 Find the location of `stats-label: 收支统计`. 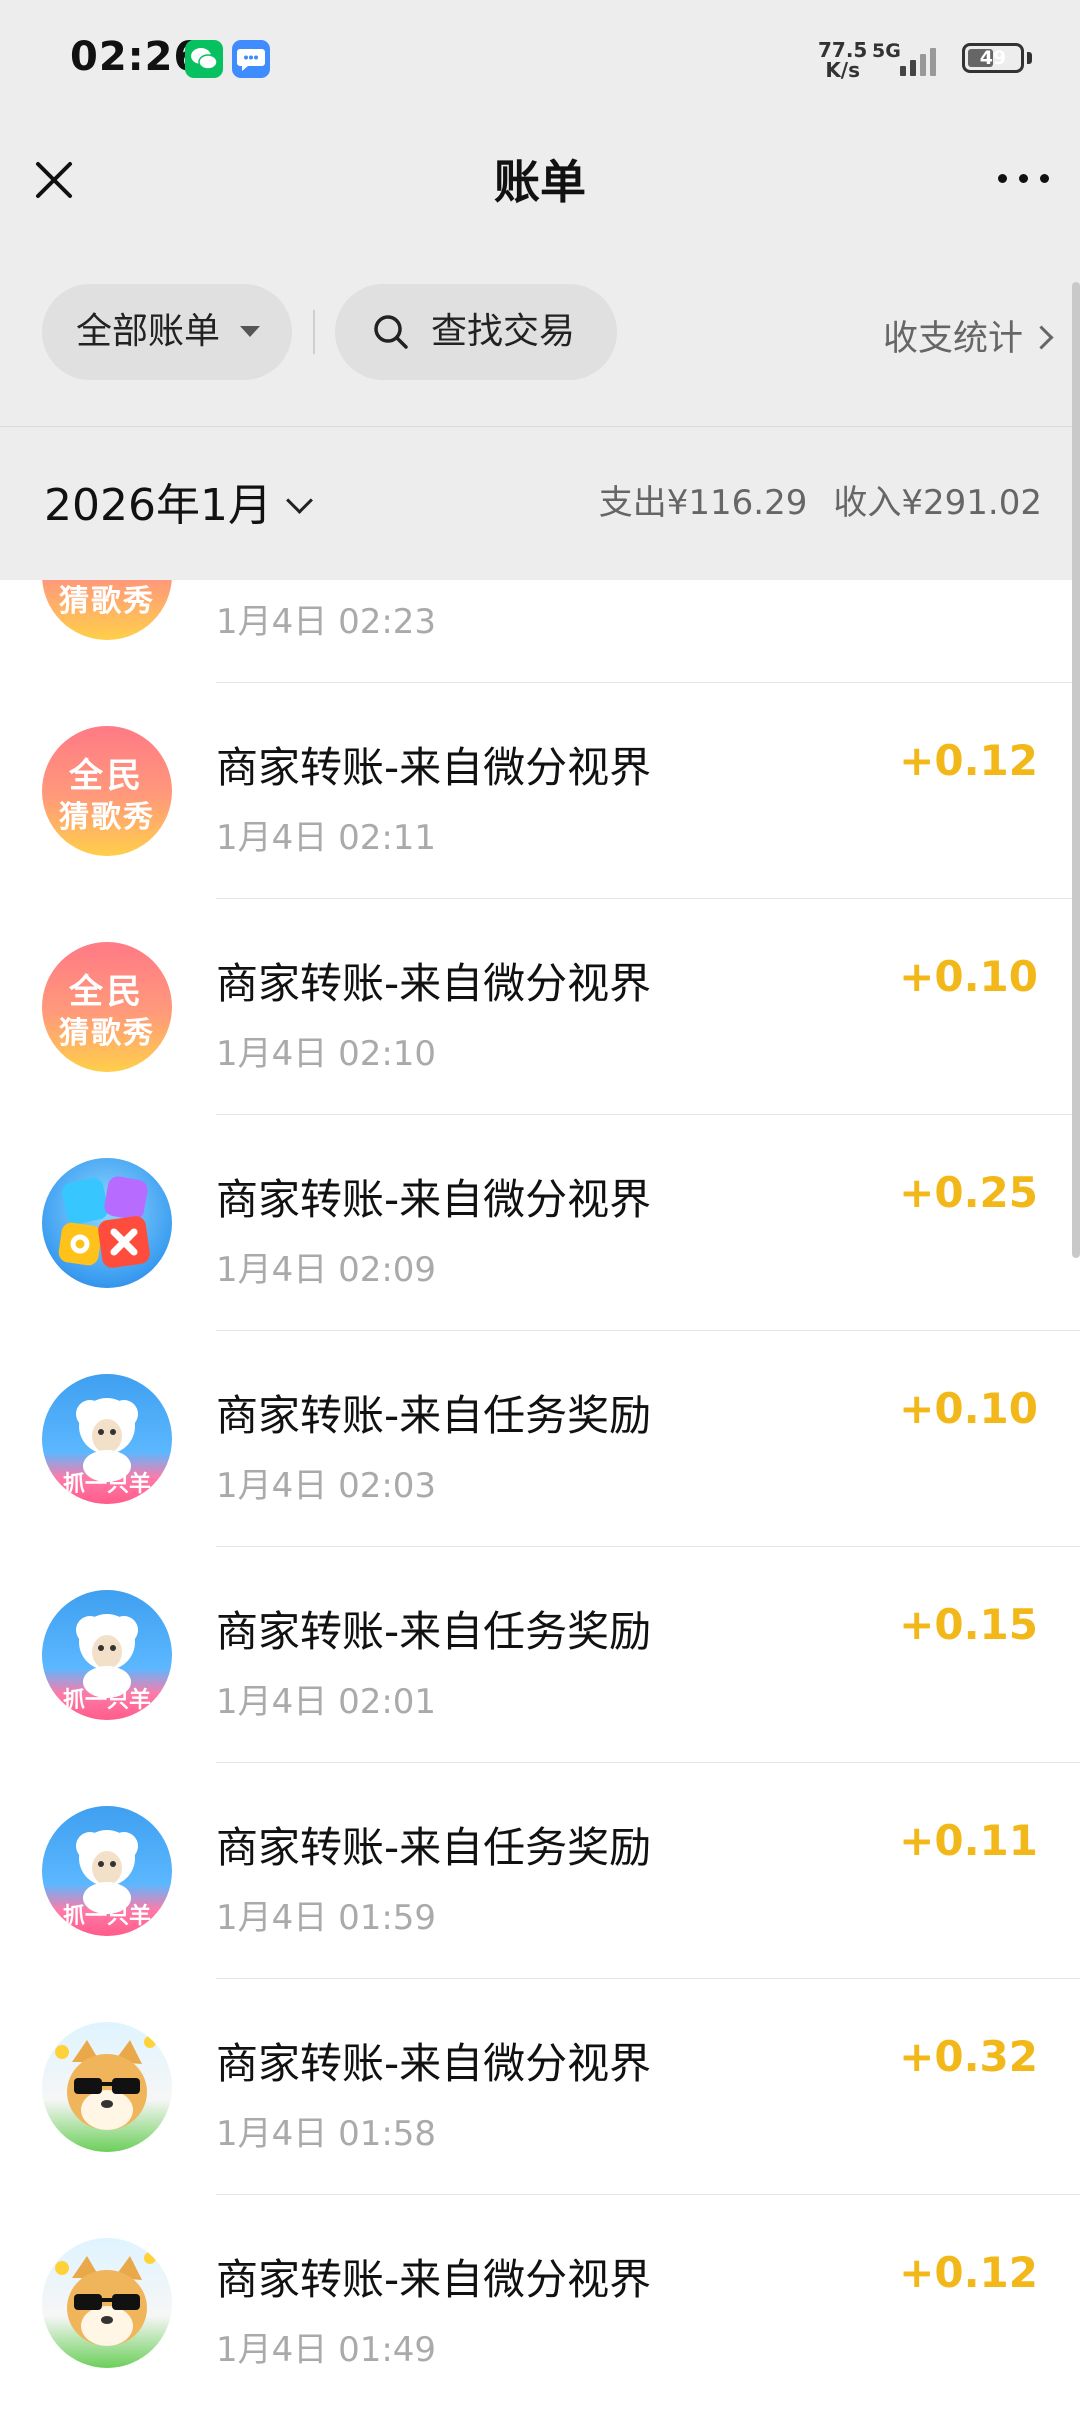

stats-label: 收支统计 is located at coordinates (952, 339).